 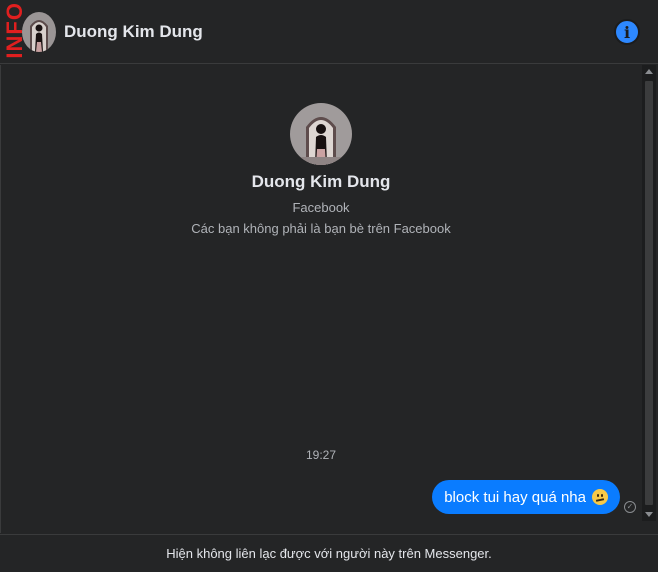 I want to click on info-button: i, so click(x=627, y=32).